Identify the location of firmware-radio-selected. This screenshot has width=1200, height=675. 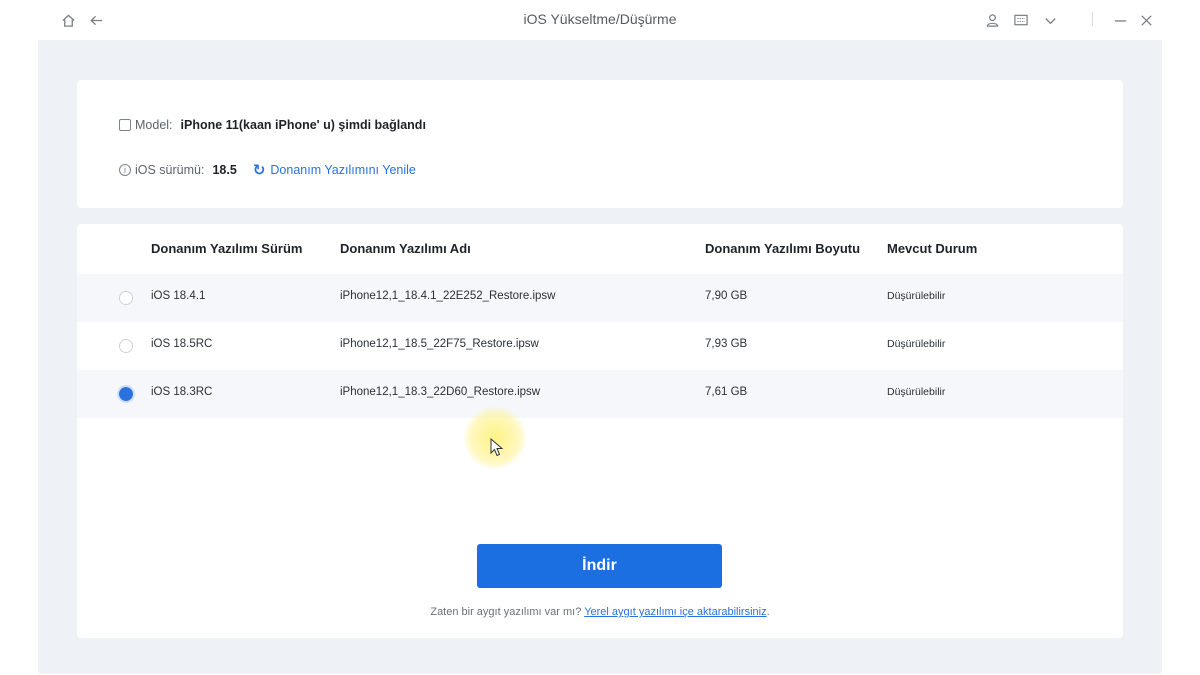
(126, 394).